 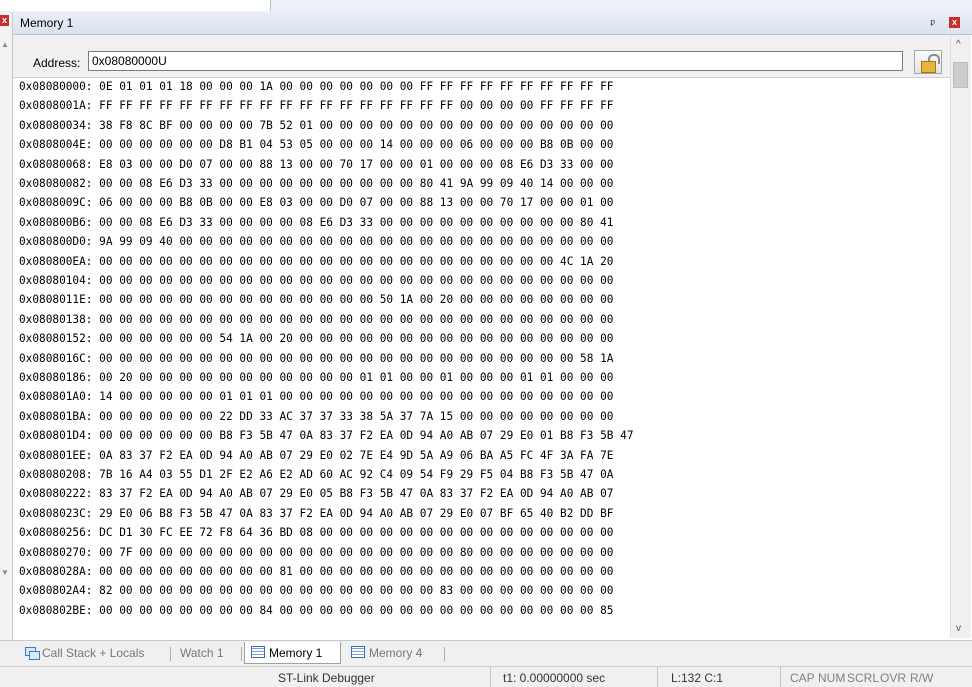 What do you see at coordinates (258, 652) in the screenshot?
I see `memory-icon` at bounding box center [258, 652].